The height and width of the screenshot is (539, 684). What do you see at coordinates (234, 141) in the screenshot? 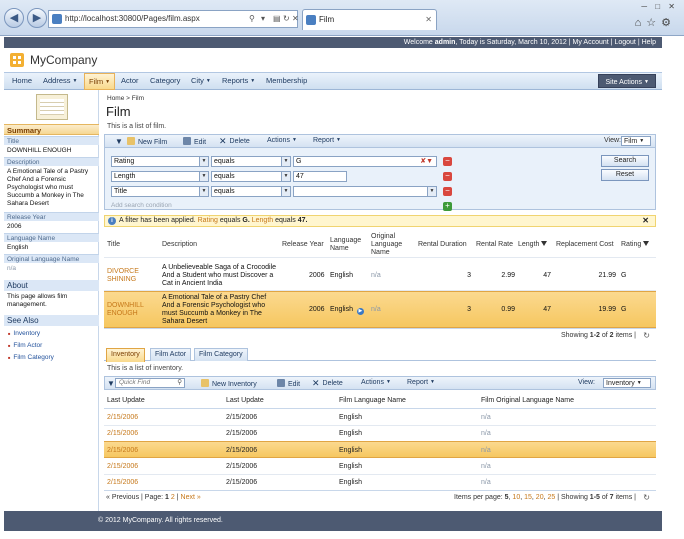
I see `delete-button: ✕ Delete` at bounding box center [234, 141].